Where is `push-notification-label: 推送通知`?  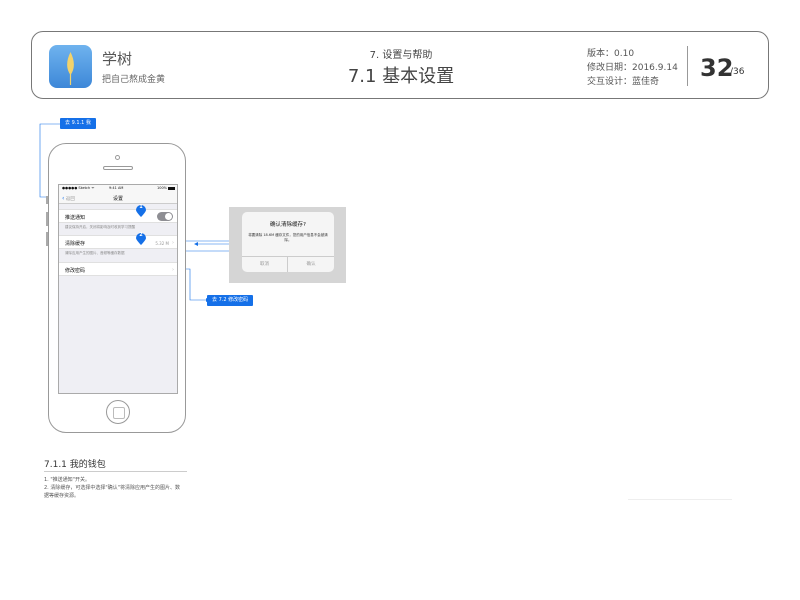 push-notification-label: 推送通知 is located at coordinates (75, 218).